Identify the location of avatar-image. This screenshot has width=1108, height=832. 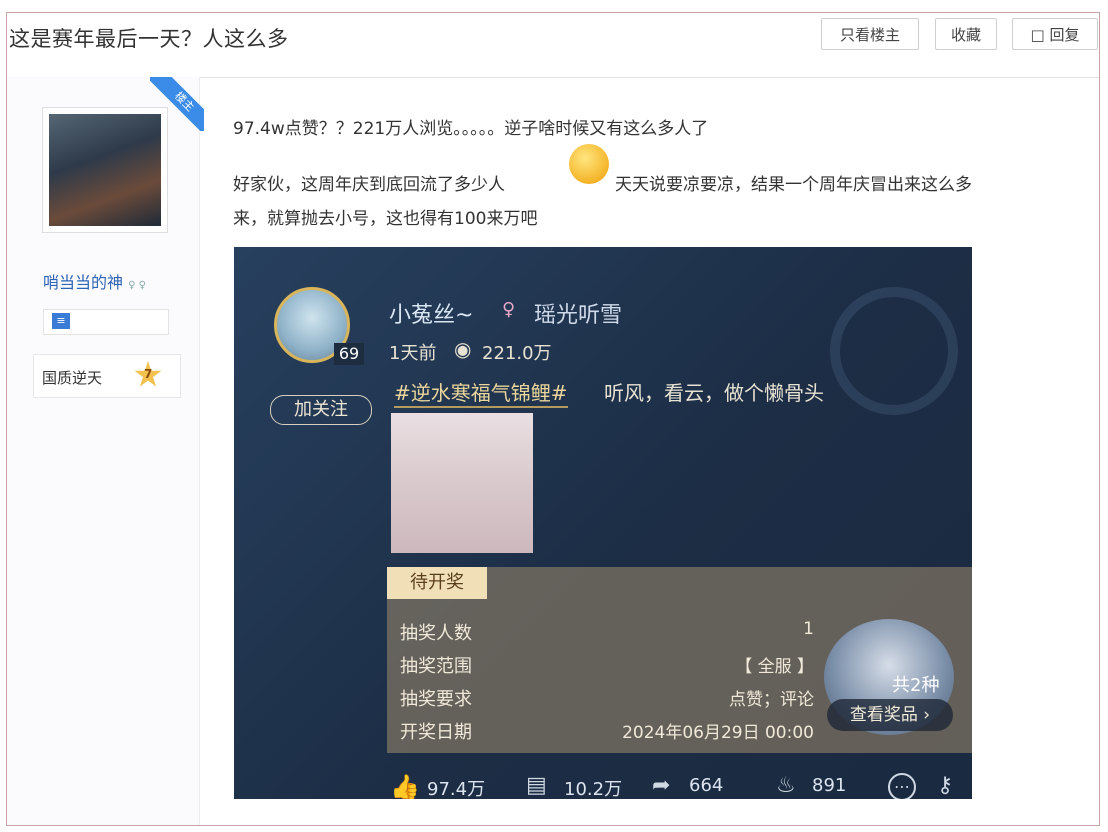
(105, 170).